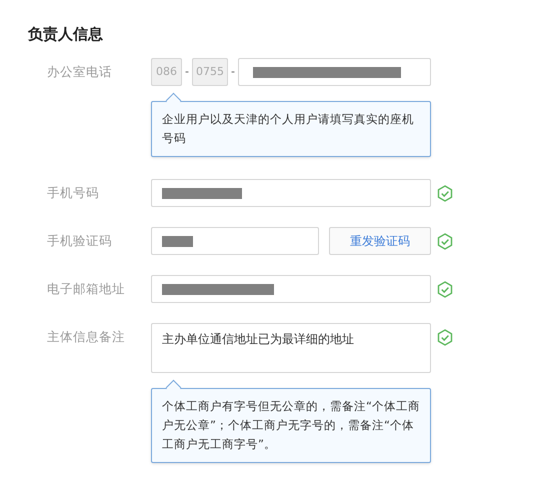 This screenshot has width=546, height=478. I want to click on tooltip: 企业用户以及天津的个人用户请填写真实的座机号码, so click(291, 129).